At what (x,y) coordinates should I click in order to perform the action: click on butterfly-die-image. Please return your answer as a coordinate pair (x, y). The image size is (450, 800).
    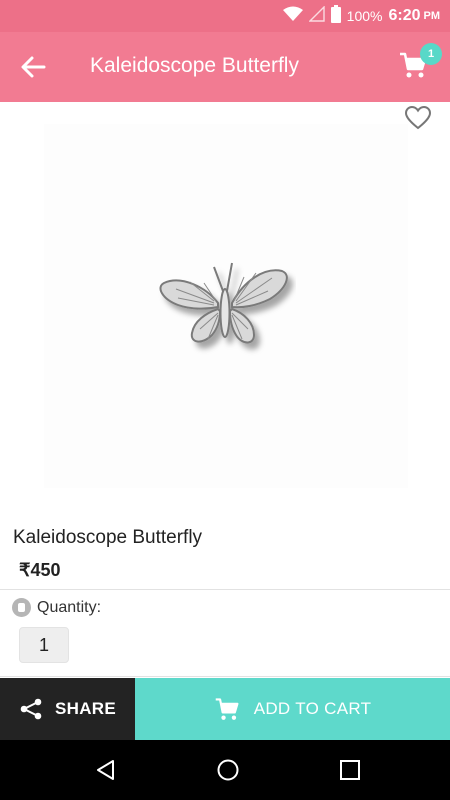
    Looking at the image, I should click on (223, 303).